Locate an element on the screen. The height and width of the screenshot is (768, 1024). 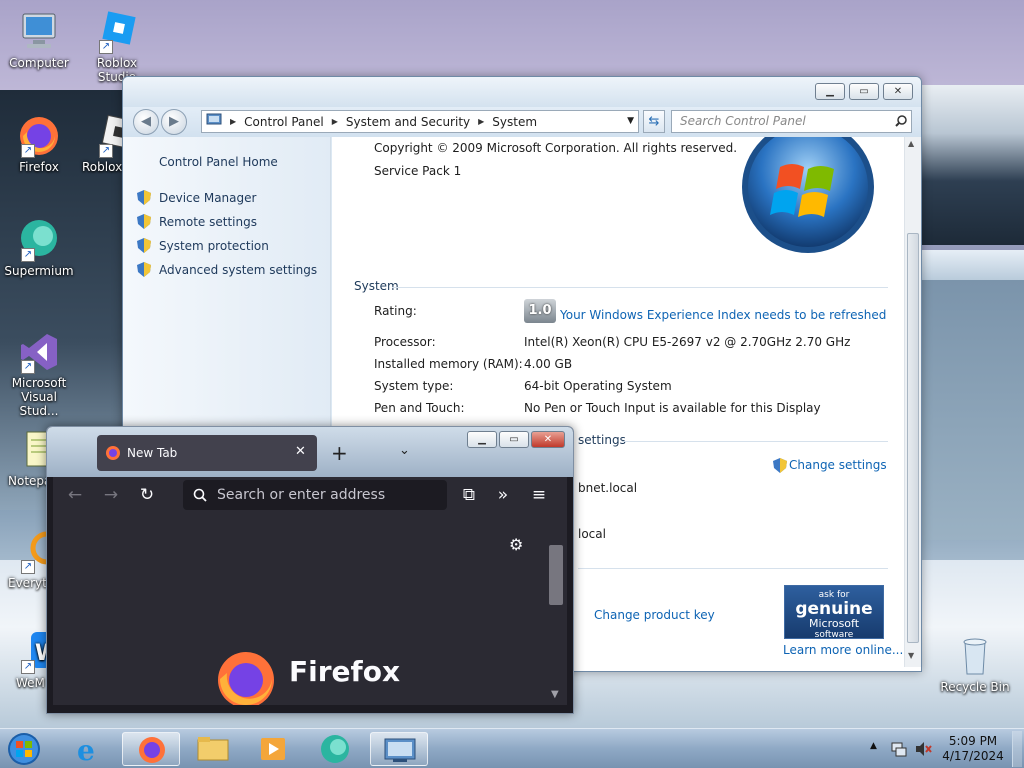
taskbar-firefox is located at coordinates (151, 749).